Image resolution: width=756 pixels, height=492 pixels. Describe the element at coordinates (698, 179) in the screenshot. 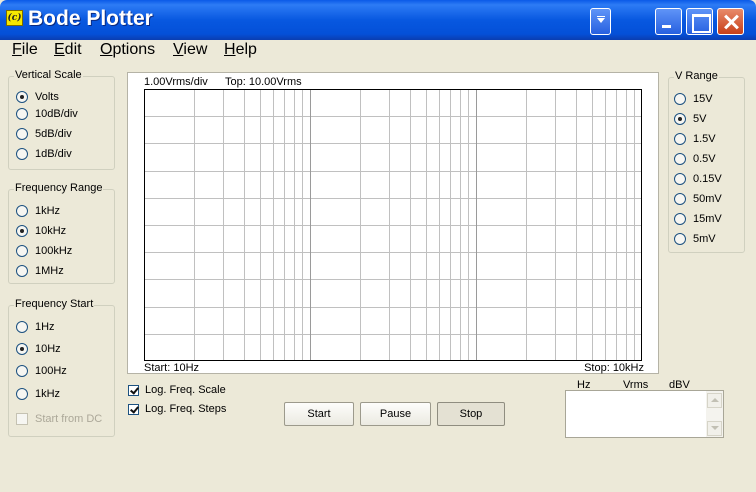

I see `radio-0-15v: 0.15V` at that location.